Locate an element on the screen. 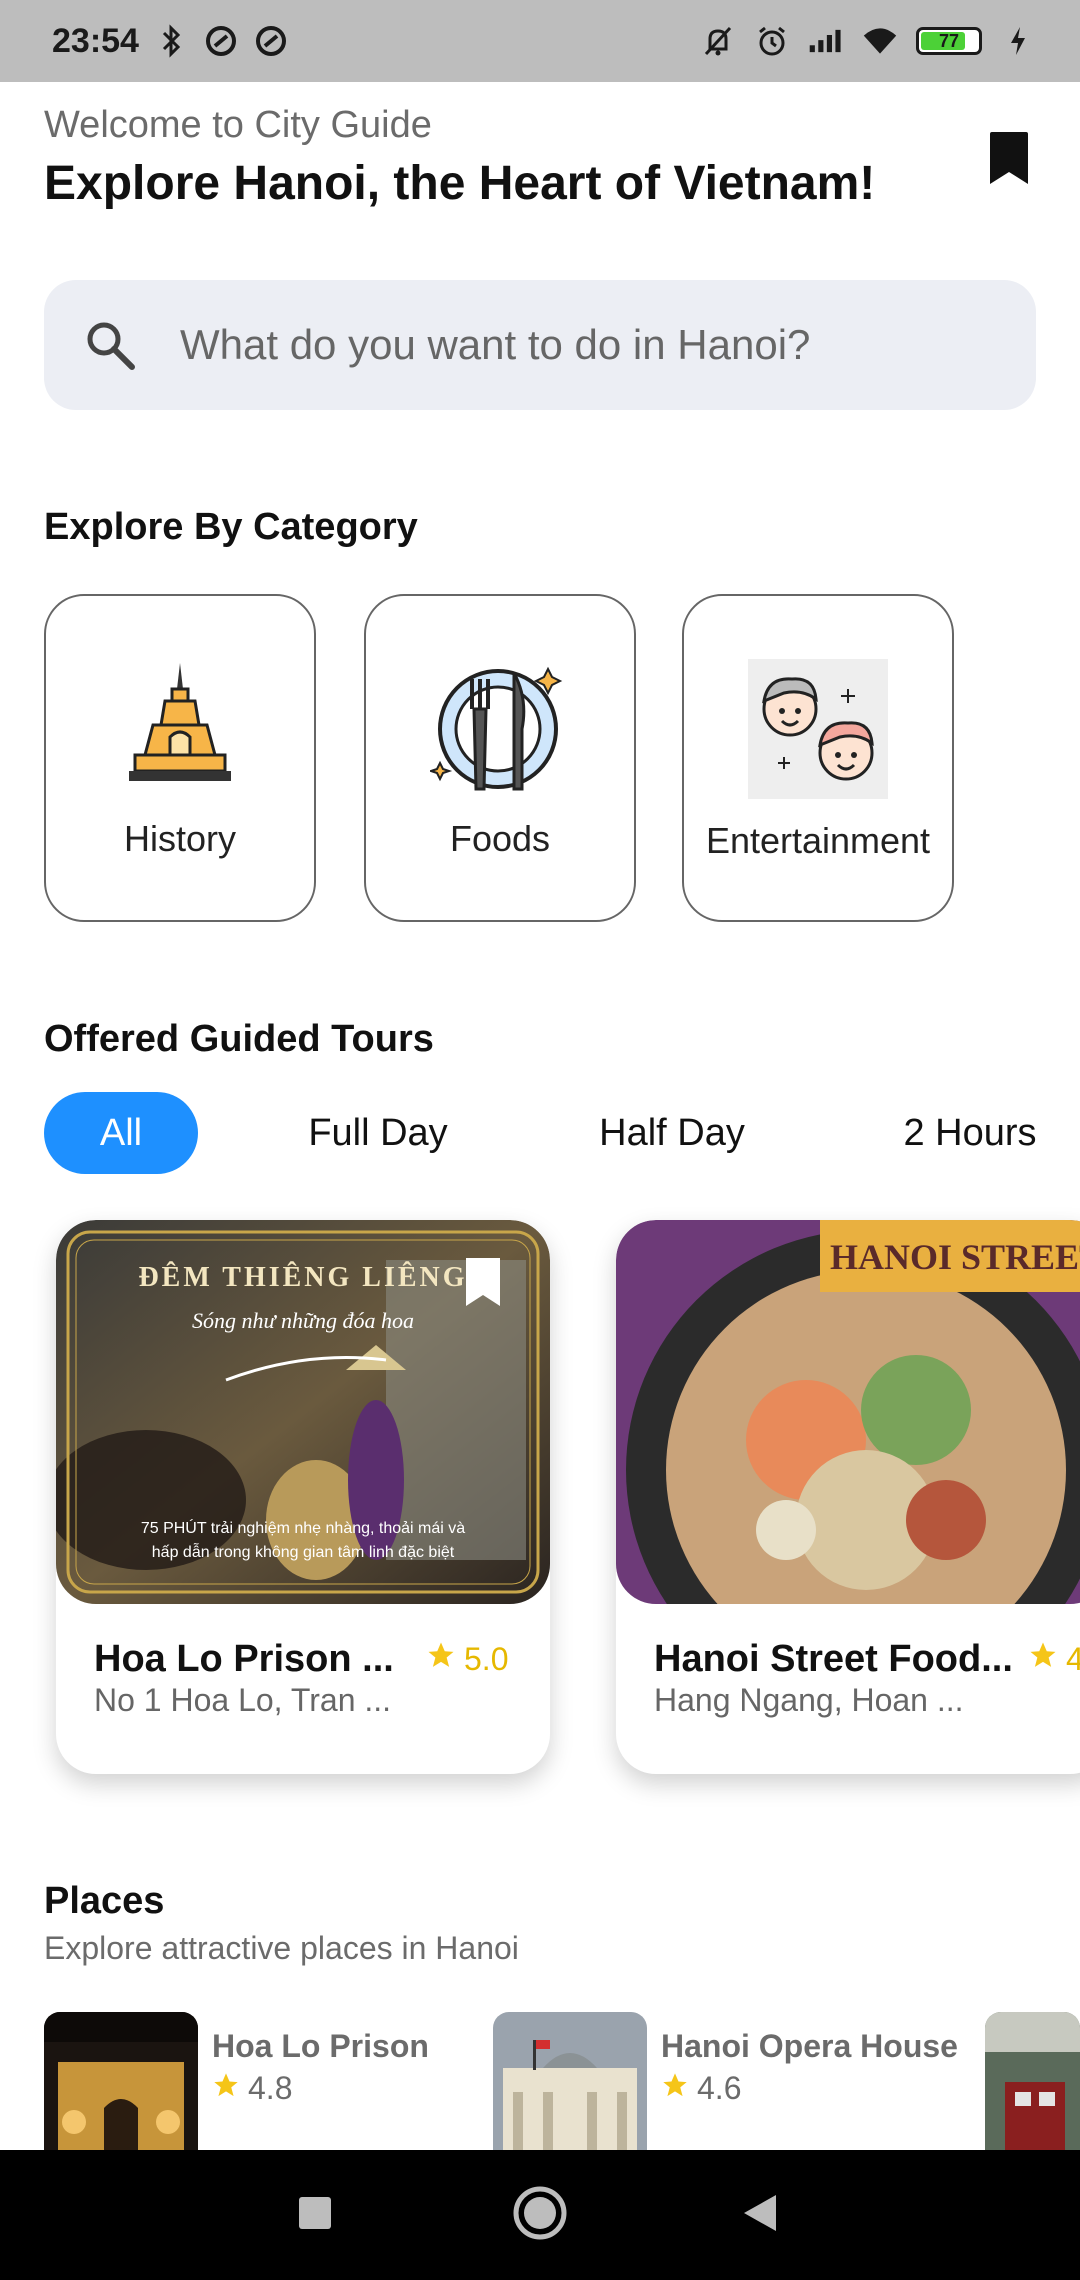 Image resolution: width=1080 pixels, height=2280 pixels. tour-filter-tabs: All Full Day Half Day 2 Hours is located at coordinates (562, 1134).